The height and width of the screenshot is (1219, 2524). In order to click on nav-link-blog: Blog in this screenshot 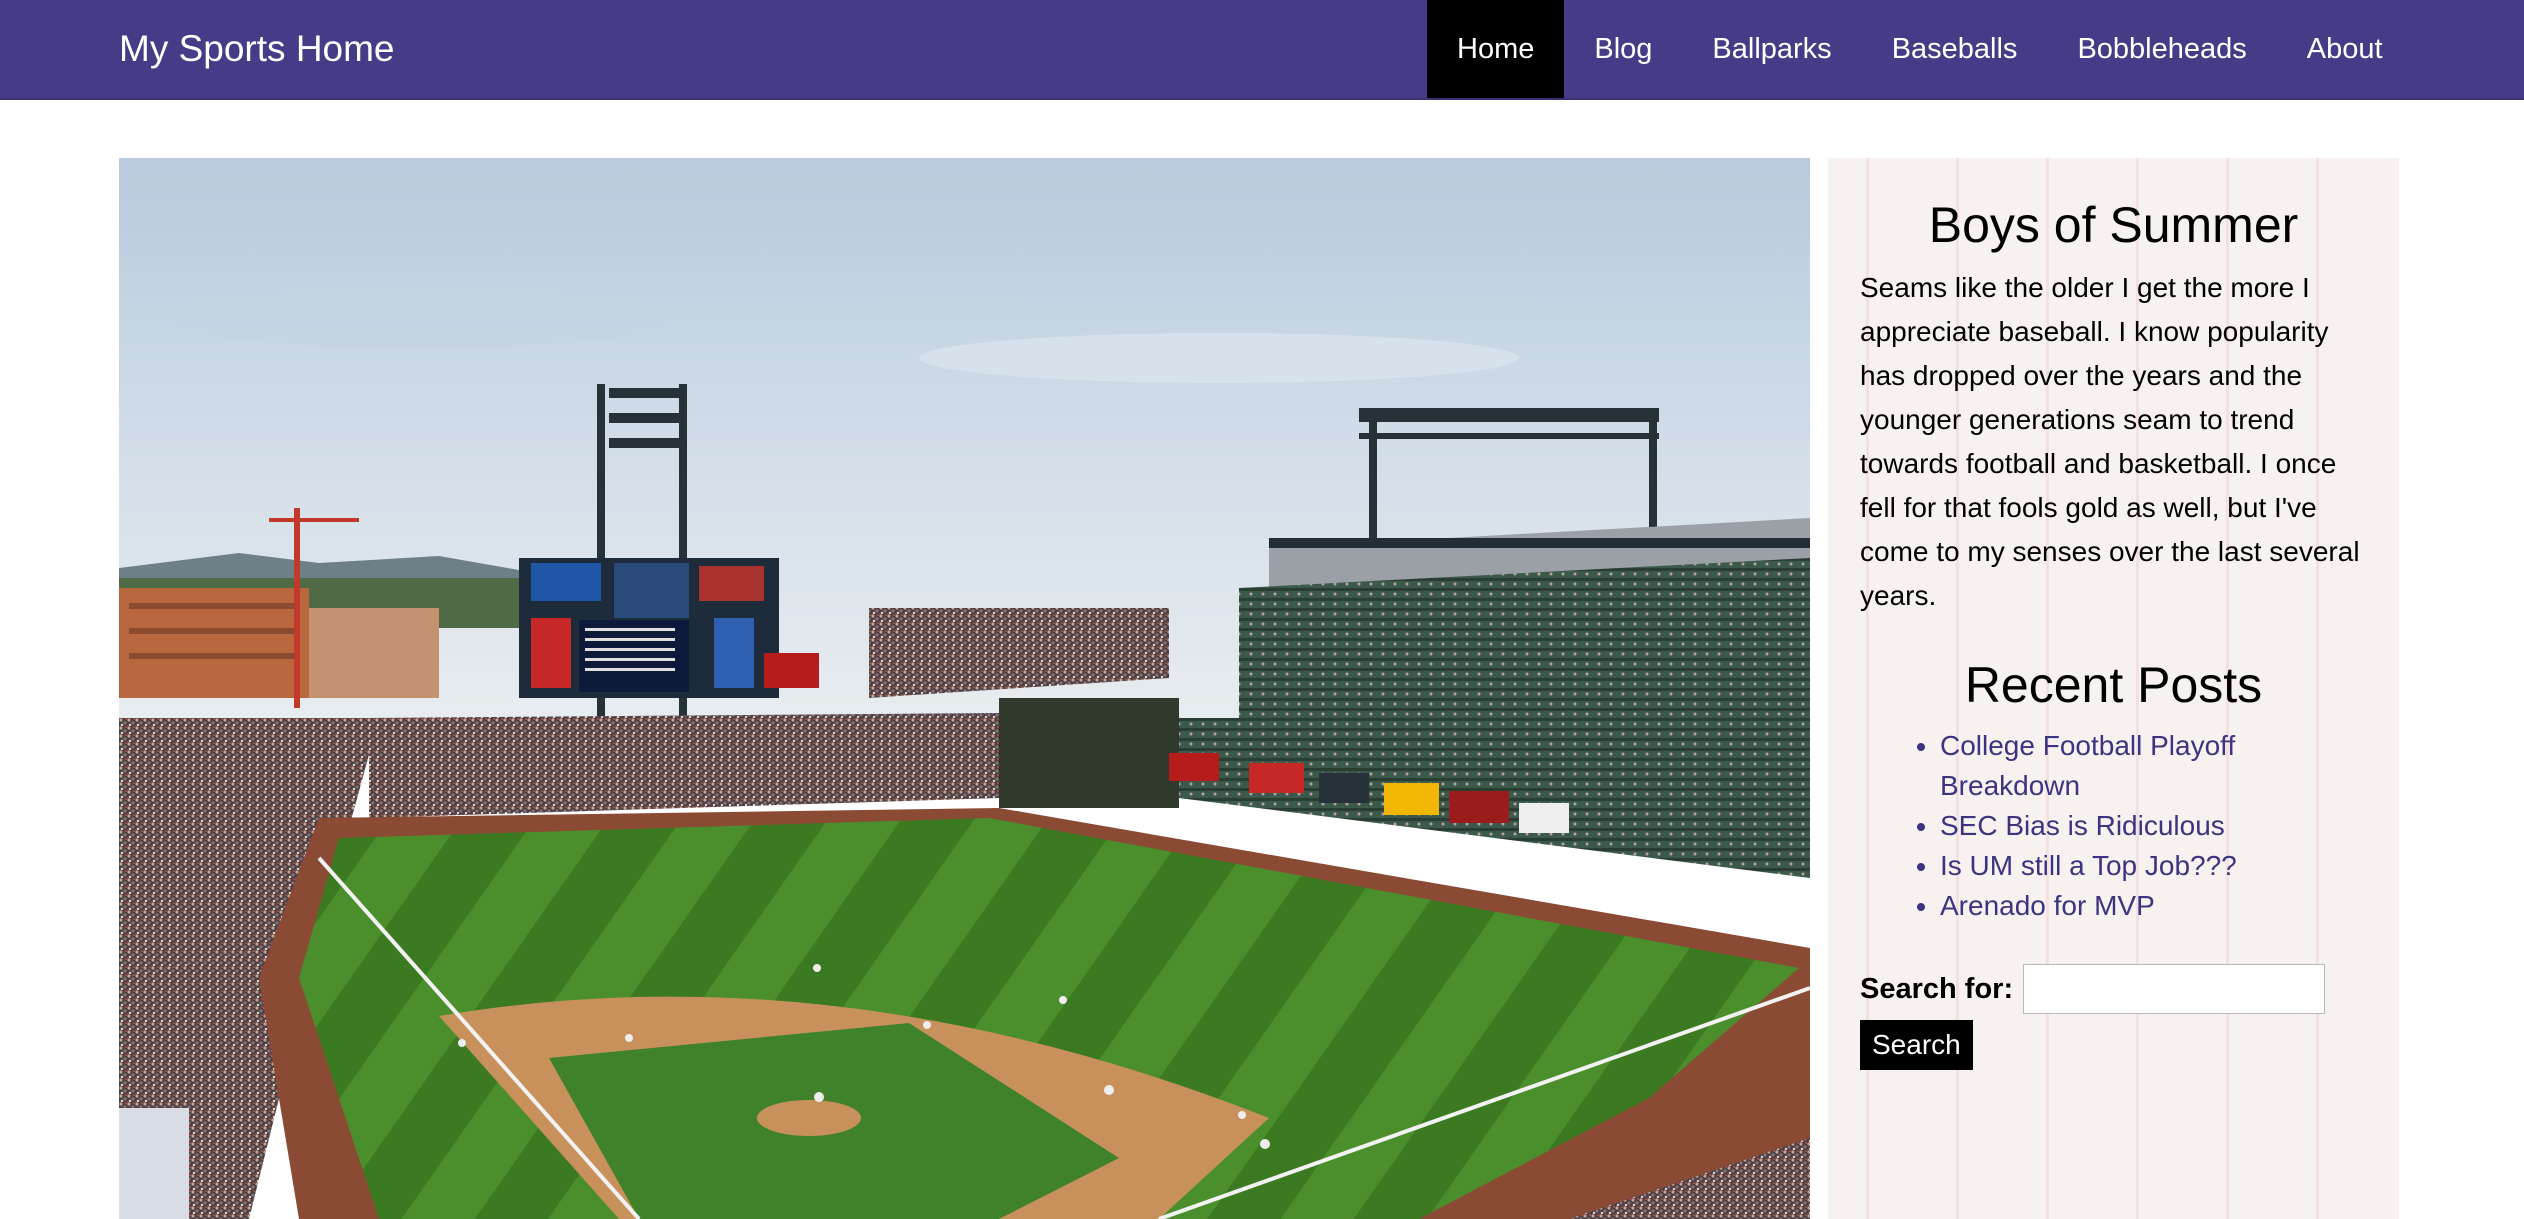, I will do `click(1623, 49)`.